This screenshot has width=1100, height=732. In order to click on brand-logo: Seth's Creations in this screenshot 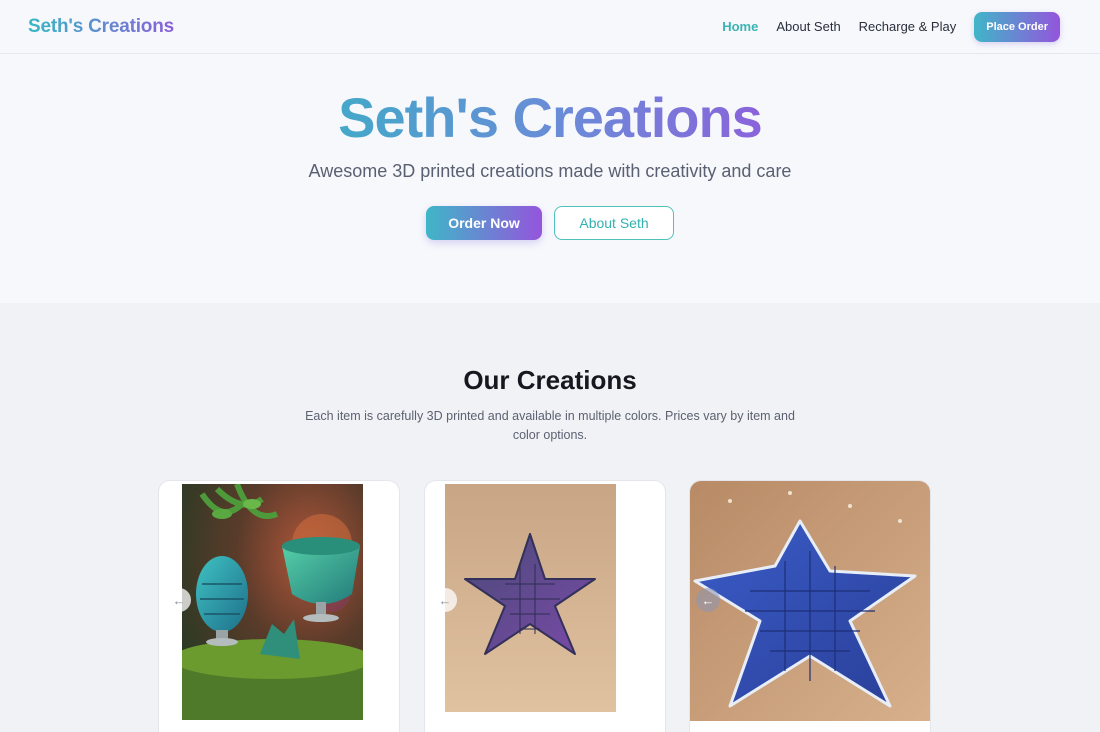, I will do `click(101, 27)`.